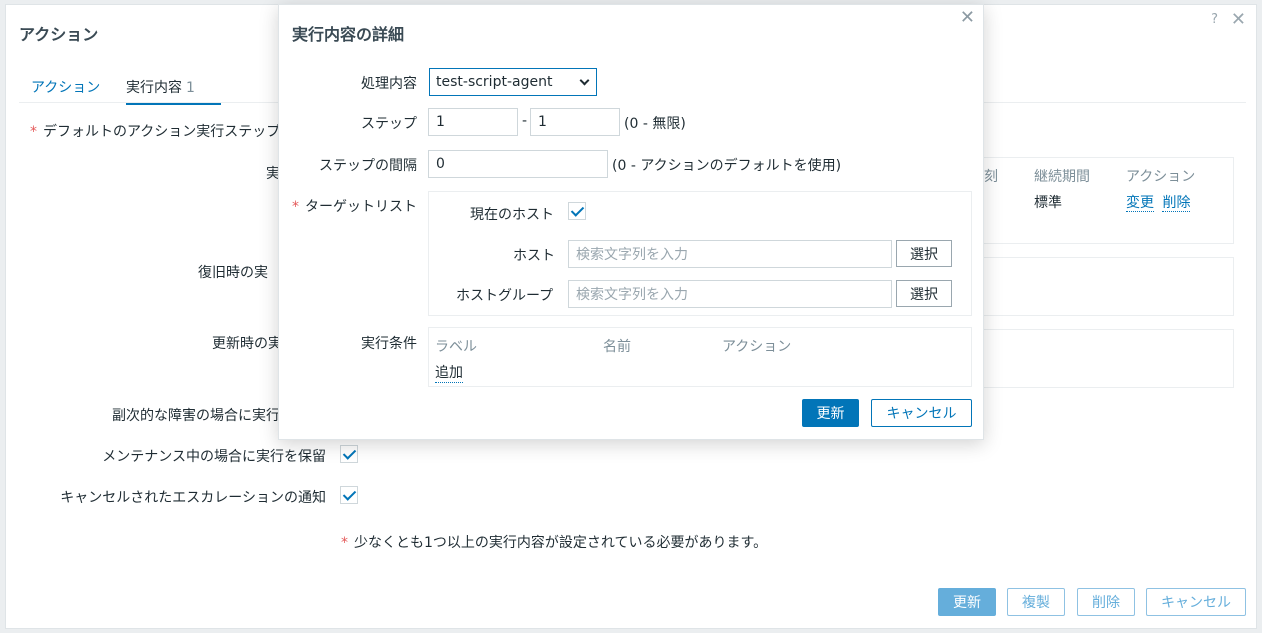 This screenshot has width=1262, height=633. What do you see at coordinates (1161, 177) in the screenshot?
I see `col-action: アクション` at bounding box center [1161, 177].